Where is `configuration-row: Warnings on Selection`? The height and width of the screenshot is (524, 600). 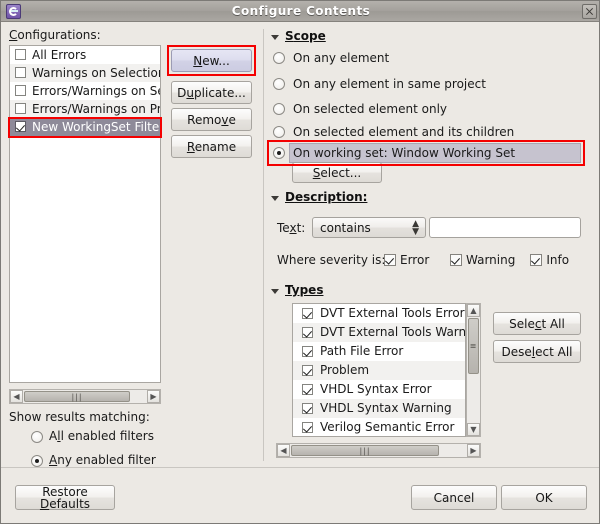 configuration-row: Warnings on Selection is located at coordinates (85, 73).